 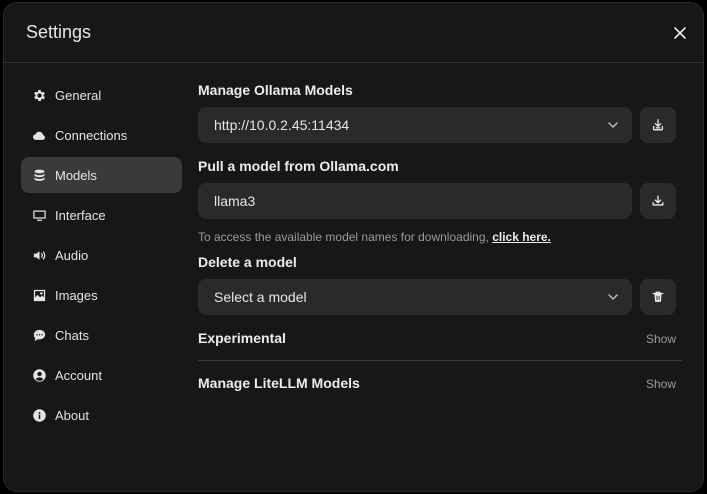 What do you see at coordinates (78, 95) in the screenshot?
I see `sidebar-item-label: General` at bounding box center [78, 95].